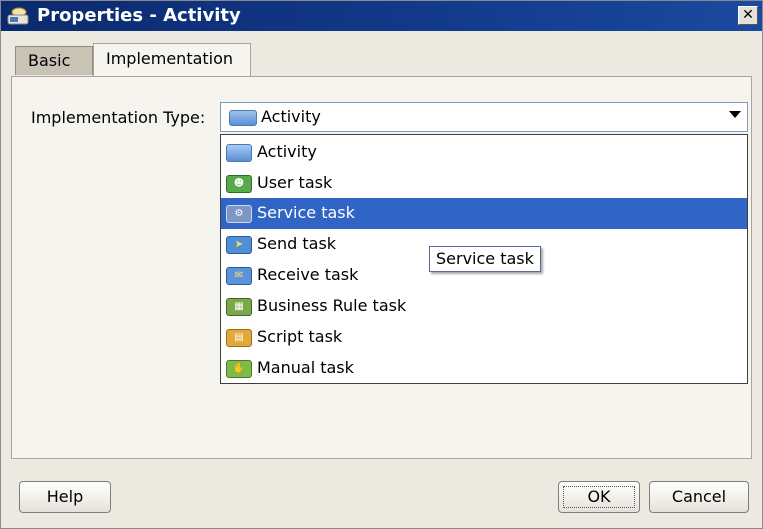 The image size is (763, 529). What do you see at coordinates (484, 368) in the screenshot?
I see `list-item: ✋ Manual task` at bounding box center [484, 368].